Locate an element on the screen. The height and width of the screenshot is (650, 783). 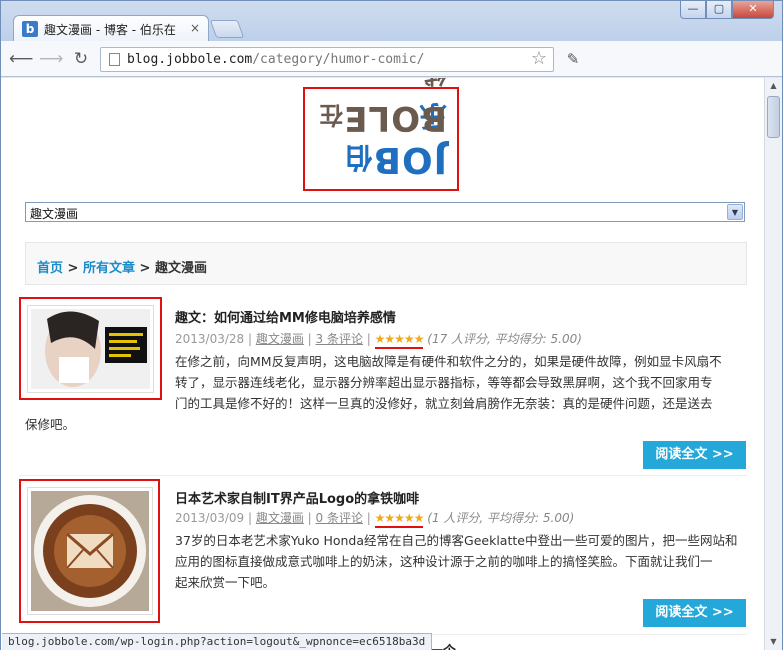
page-icon is located at coordinates (114, 59).